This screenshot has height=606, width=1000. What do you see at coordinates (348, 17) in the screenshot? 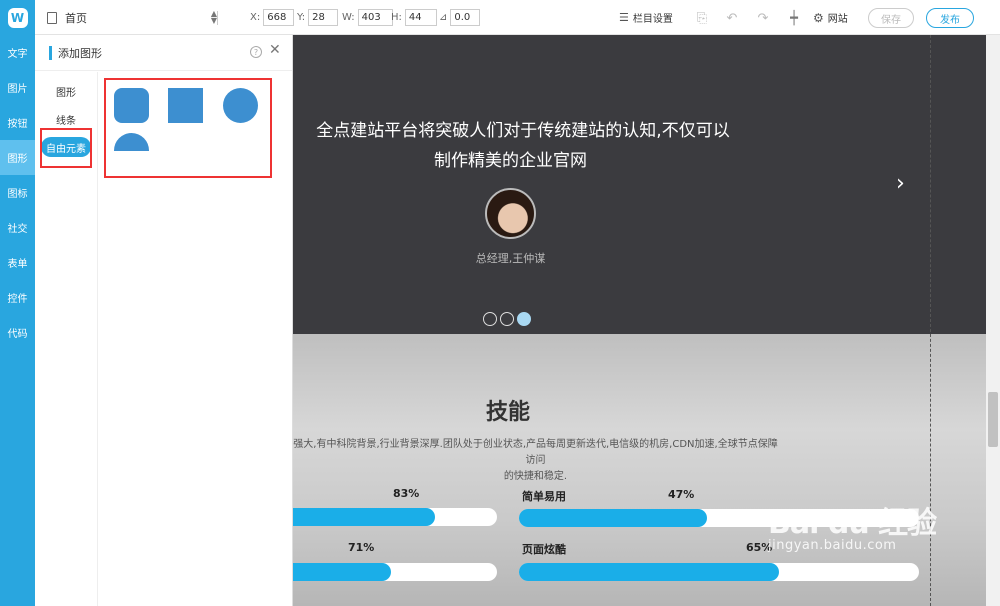
I see `w-label: W:` at bounding box center [348, 17].